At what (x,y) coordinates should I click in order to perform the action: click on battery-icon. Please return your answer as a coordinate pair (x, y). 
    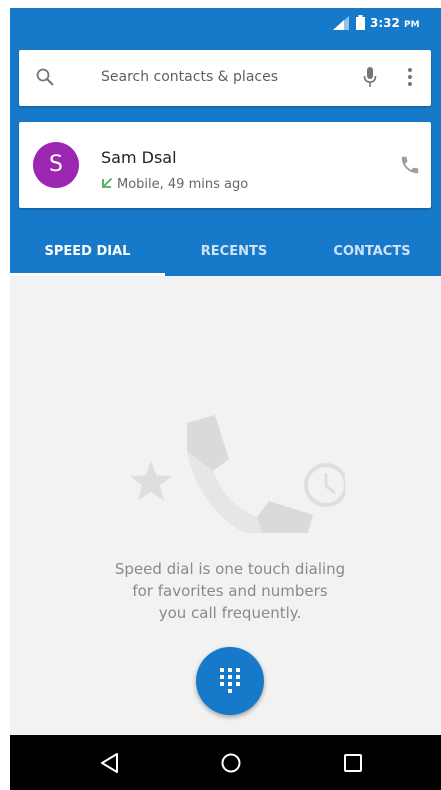
    Looking at the image, I should click on (360, 22).